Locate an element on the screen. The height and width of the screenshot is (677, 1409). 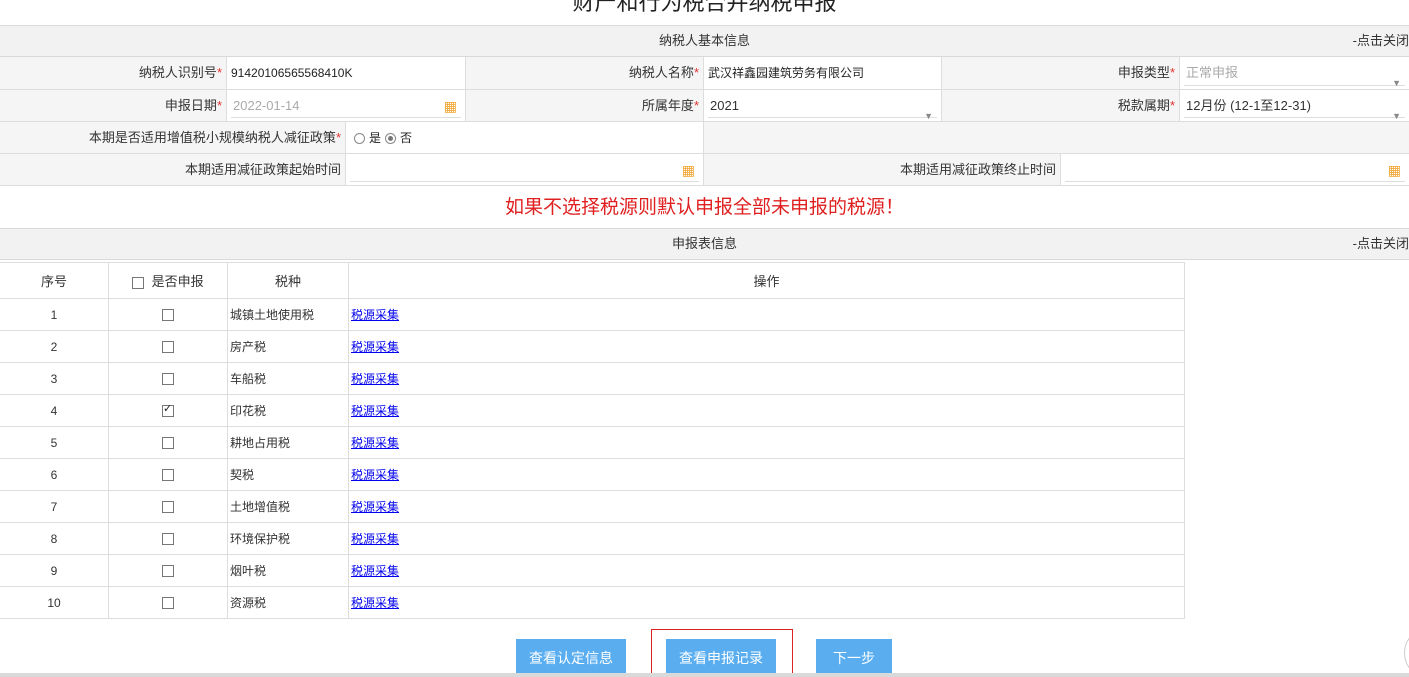
tax-name: 土地增值税 is located at coordinates (288, 506).